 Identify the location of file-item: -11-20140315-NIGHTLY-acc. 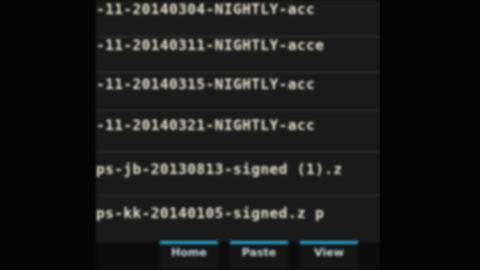
(238, 97).